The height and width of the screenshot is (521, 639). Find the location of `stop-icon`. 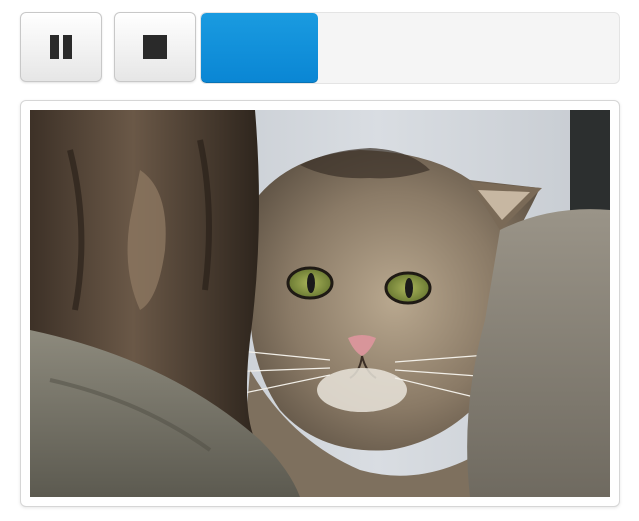

stop-icon is located at coordinates (155, 47).